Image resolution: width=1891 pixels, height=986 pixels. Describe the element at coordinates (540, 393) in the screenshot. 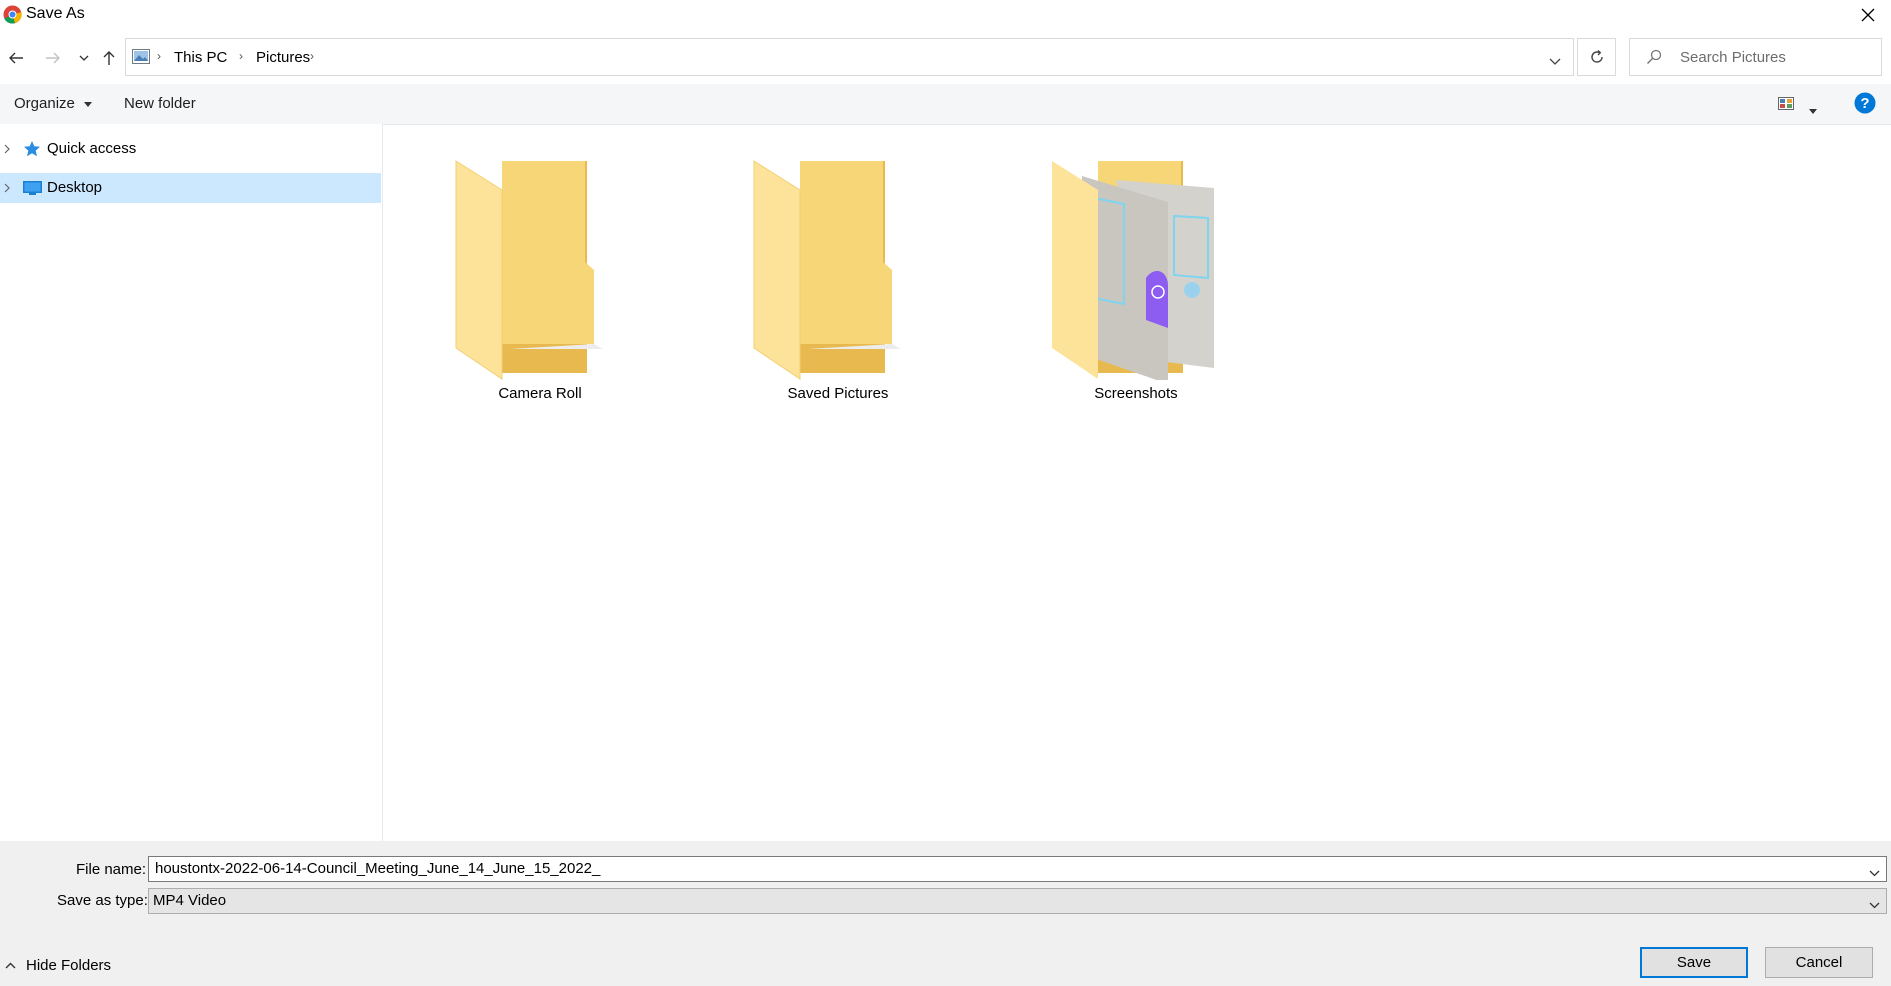

I see `folder-name: Camera Roll` at that location.